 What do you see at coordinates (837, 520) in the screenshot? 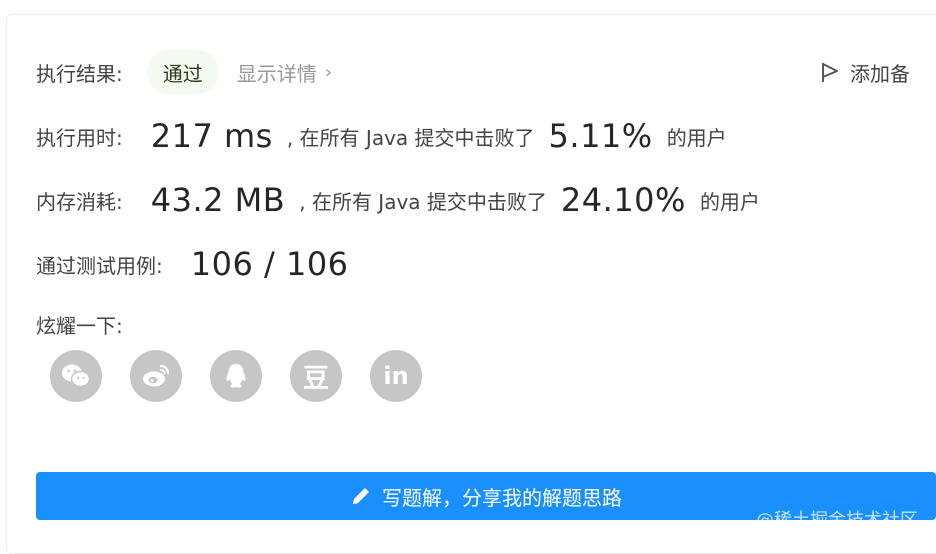
I see `watermark: @稀土掘金技术社区` at bounding box center [837, 520].